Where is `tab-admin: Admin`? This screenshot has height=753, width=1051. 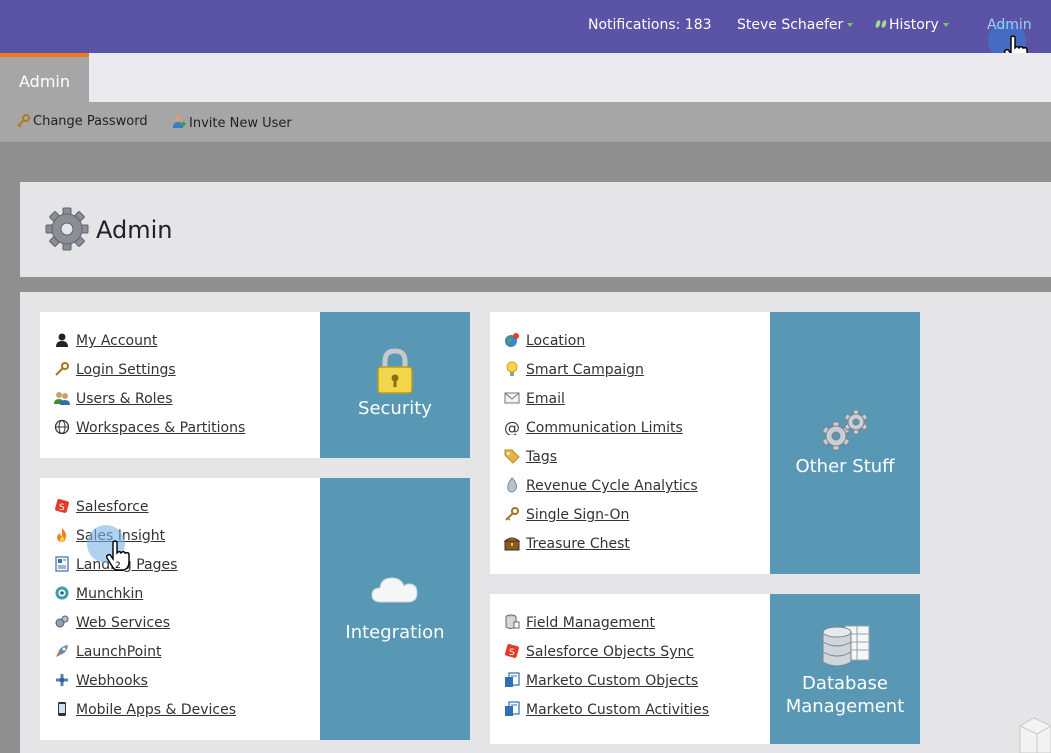
tab-admin: Admin is located at coordinates (44, 77).